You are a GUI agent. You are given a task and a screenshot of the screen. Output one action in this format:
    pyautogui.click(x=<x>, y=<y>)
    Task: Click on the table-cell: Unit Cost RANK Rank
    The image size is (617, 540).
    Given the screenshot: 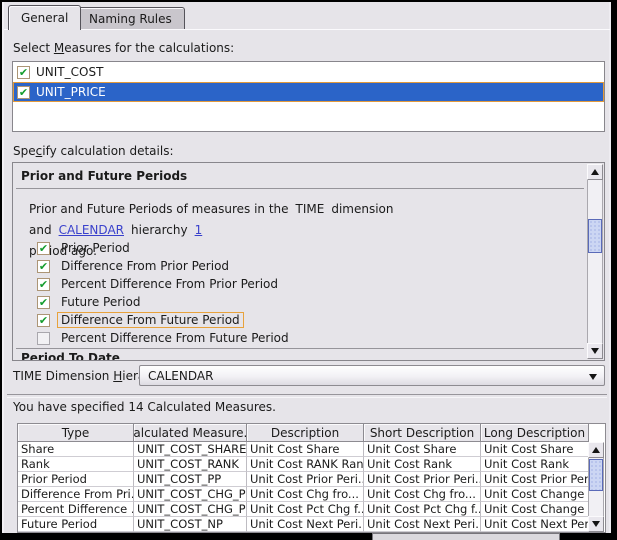 What is the action you would take?
    pyautogui.click(x=305, y=464)
    